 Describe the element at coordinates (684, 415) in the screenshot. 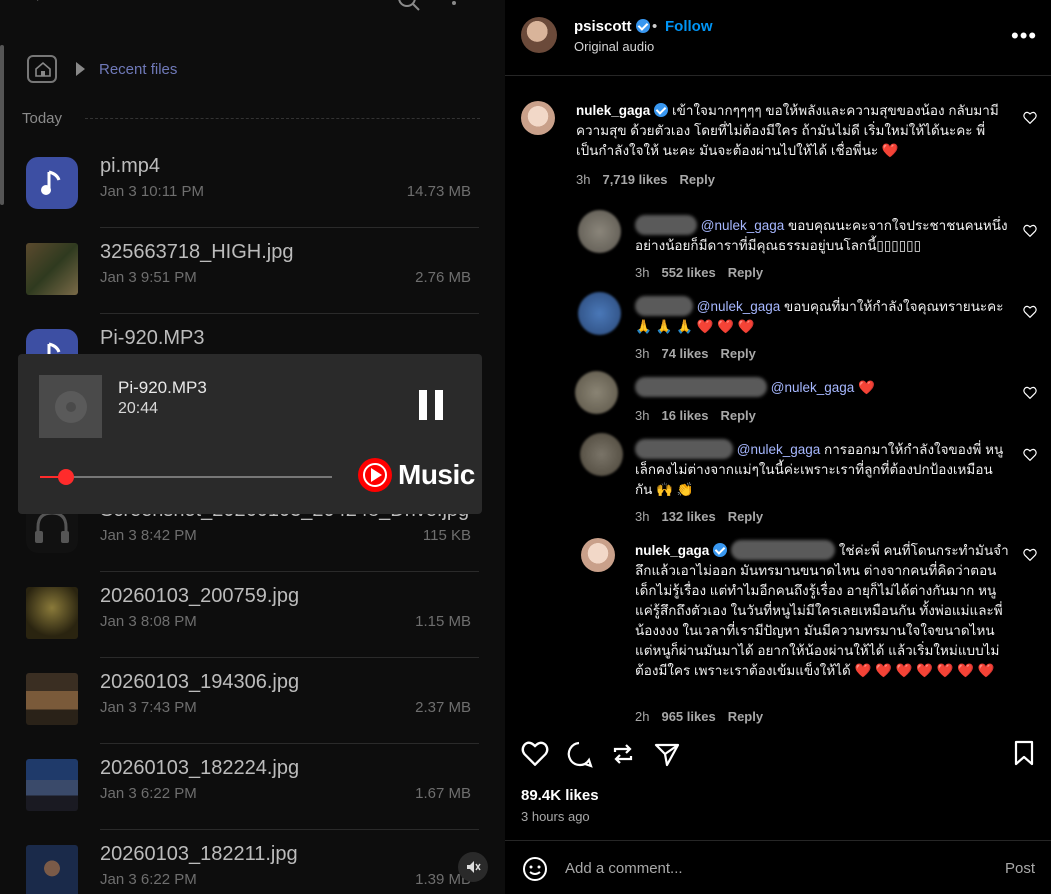

I see `comment-likes: 16 likes` at that location.